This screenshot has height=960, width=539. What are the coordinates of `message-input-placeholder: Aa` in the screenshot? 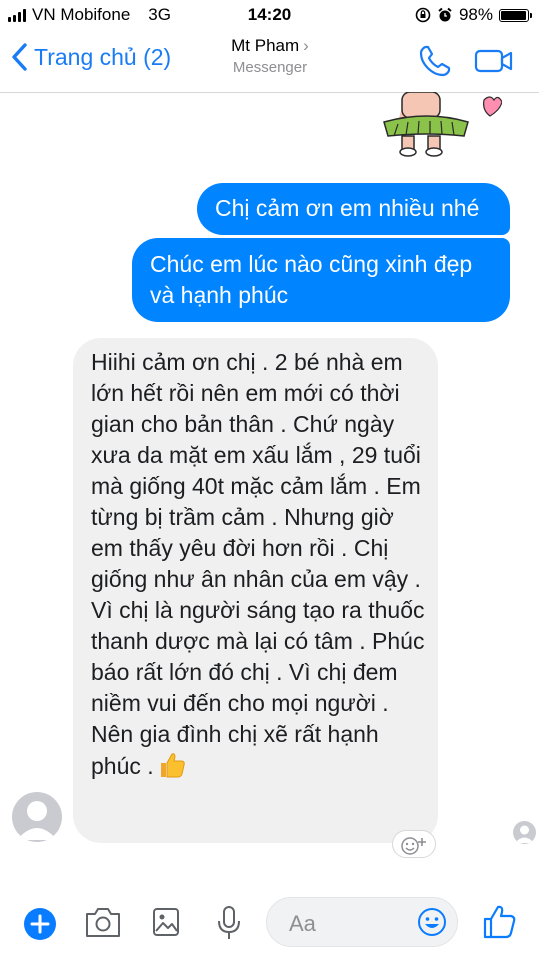 It's located at (302, 923).